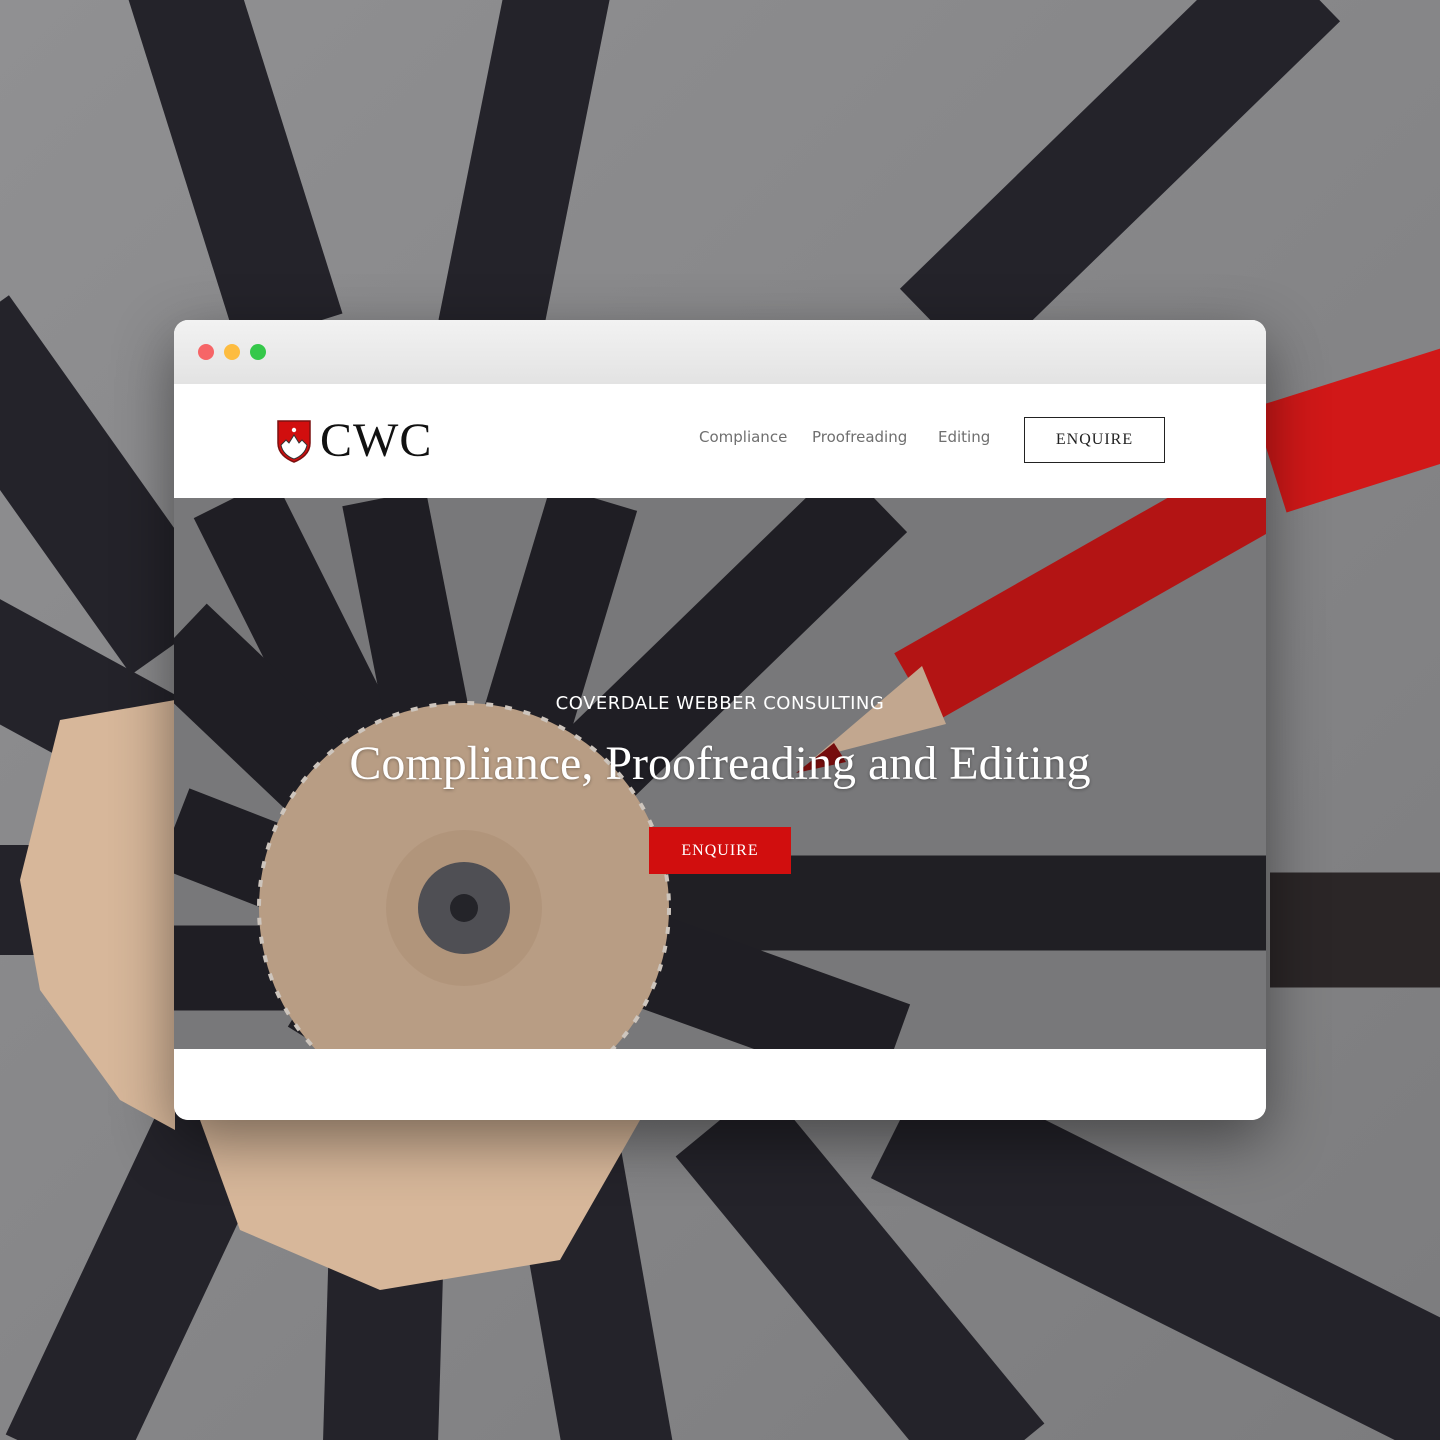 The width and height of the screenshot is (1440, 1440). What do you see at coordinates (743, 437) in the screenshot?
I see `nav-compliance: Compliance` at bounding box center [743, 437].